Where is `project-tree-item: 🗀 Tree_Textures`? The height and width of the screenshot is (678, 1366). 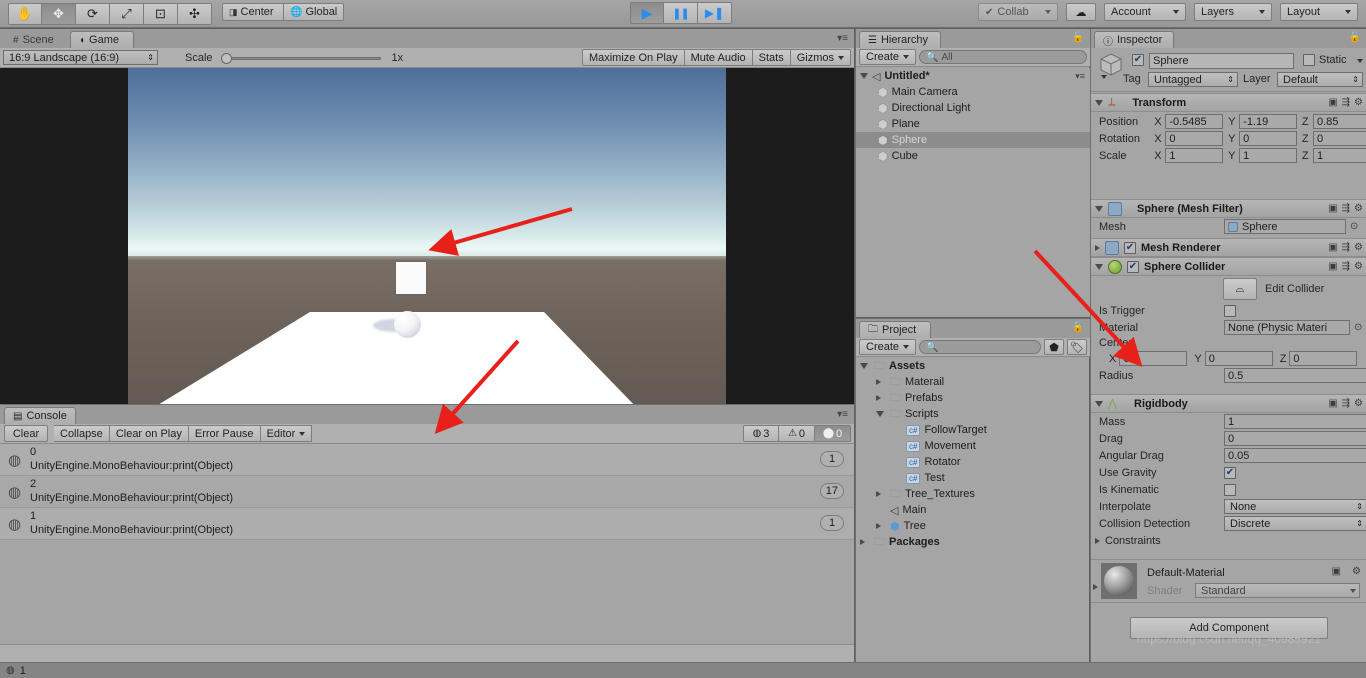
project-tree-item: 🗀 Tree_Textures is located at coordinates (973, 494).